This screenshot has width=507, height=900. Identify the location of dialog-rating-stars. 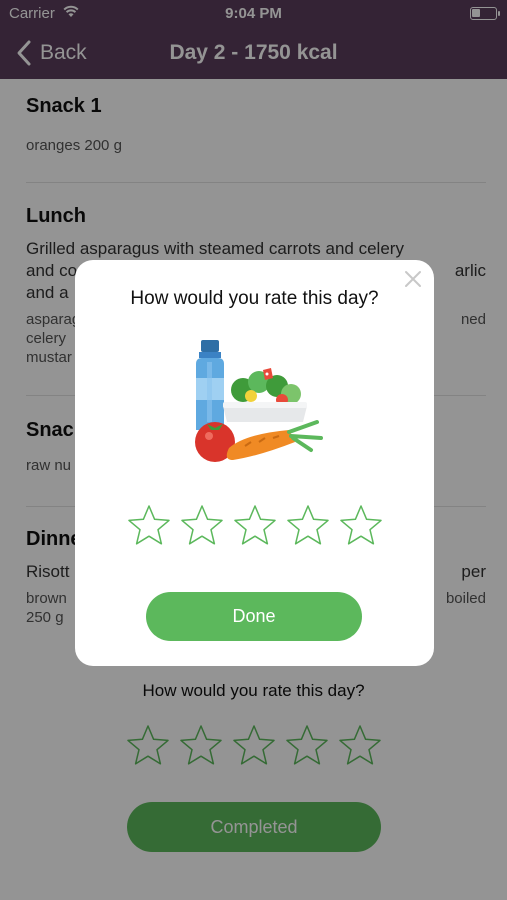
(254, 525).